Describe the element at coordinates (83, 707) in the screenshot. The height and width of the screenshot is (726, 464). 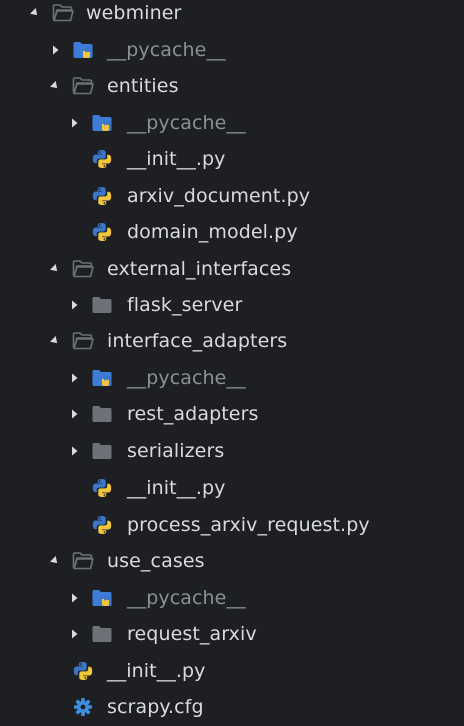
I see `gear-icon` at that location.